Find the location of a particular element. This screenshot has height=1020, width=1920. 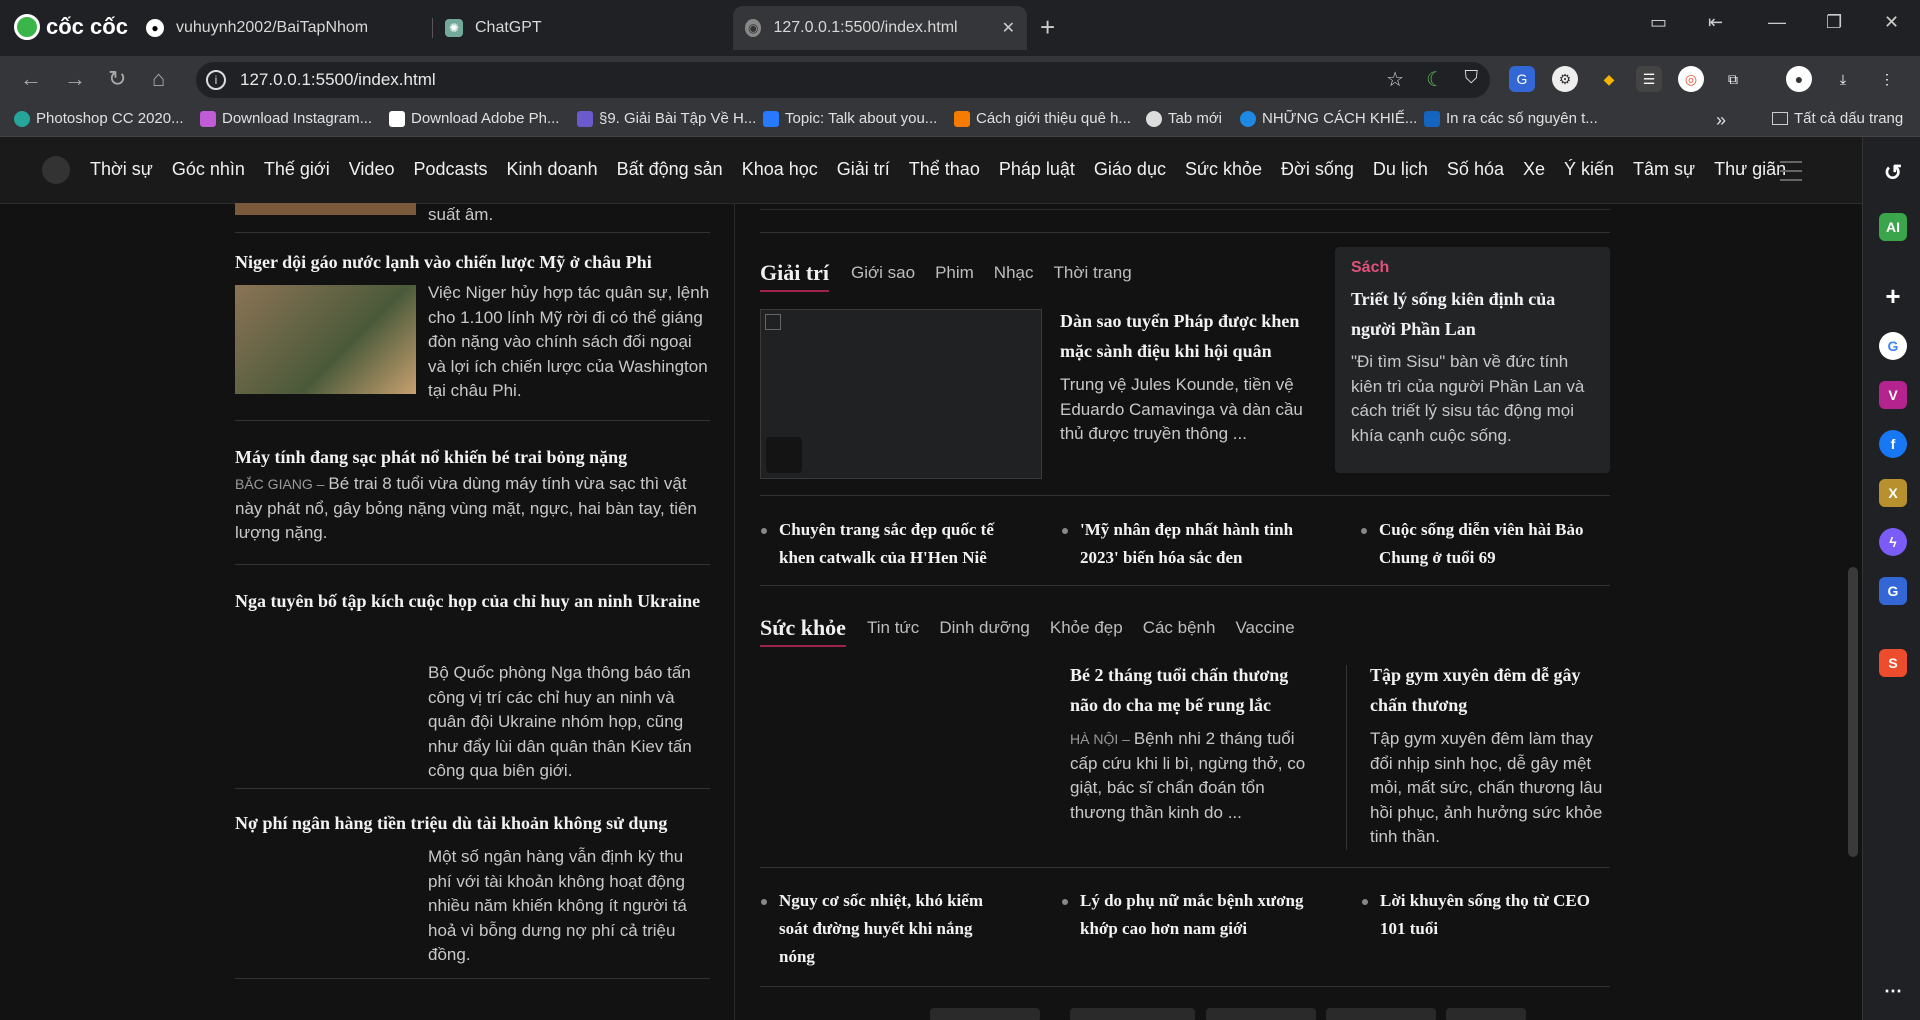

nav-item: Khoa học is located at coordinates (780, 169).